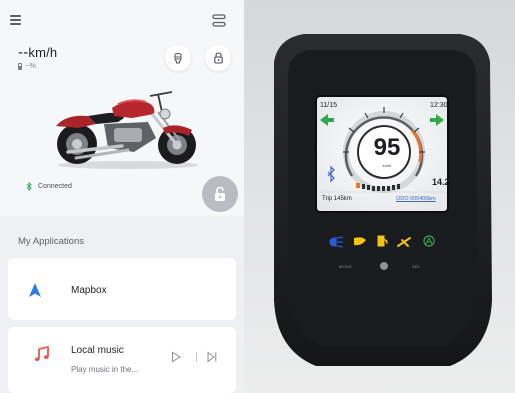  I want to click on music-note-icon, so click(41, 354).